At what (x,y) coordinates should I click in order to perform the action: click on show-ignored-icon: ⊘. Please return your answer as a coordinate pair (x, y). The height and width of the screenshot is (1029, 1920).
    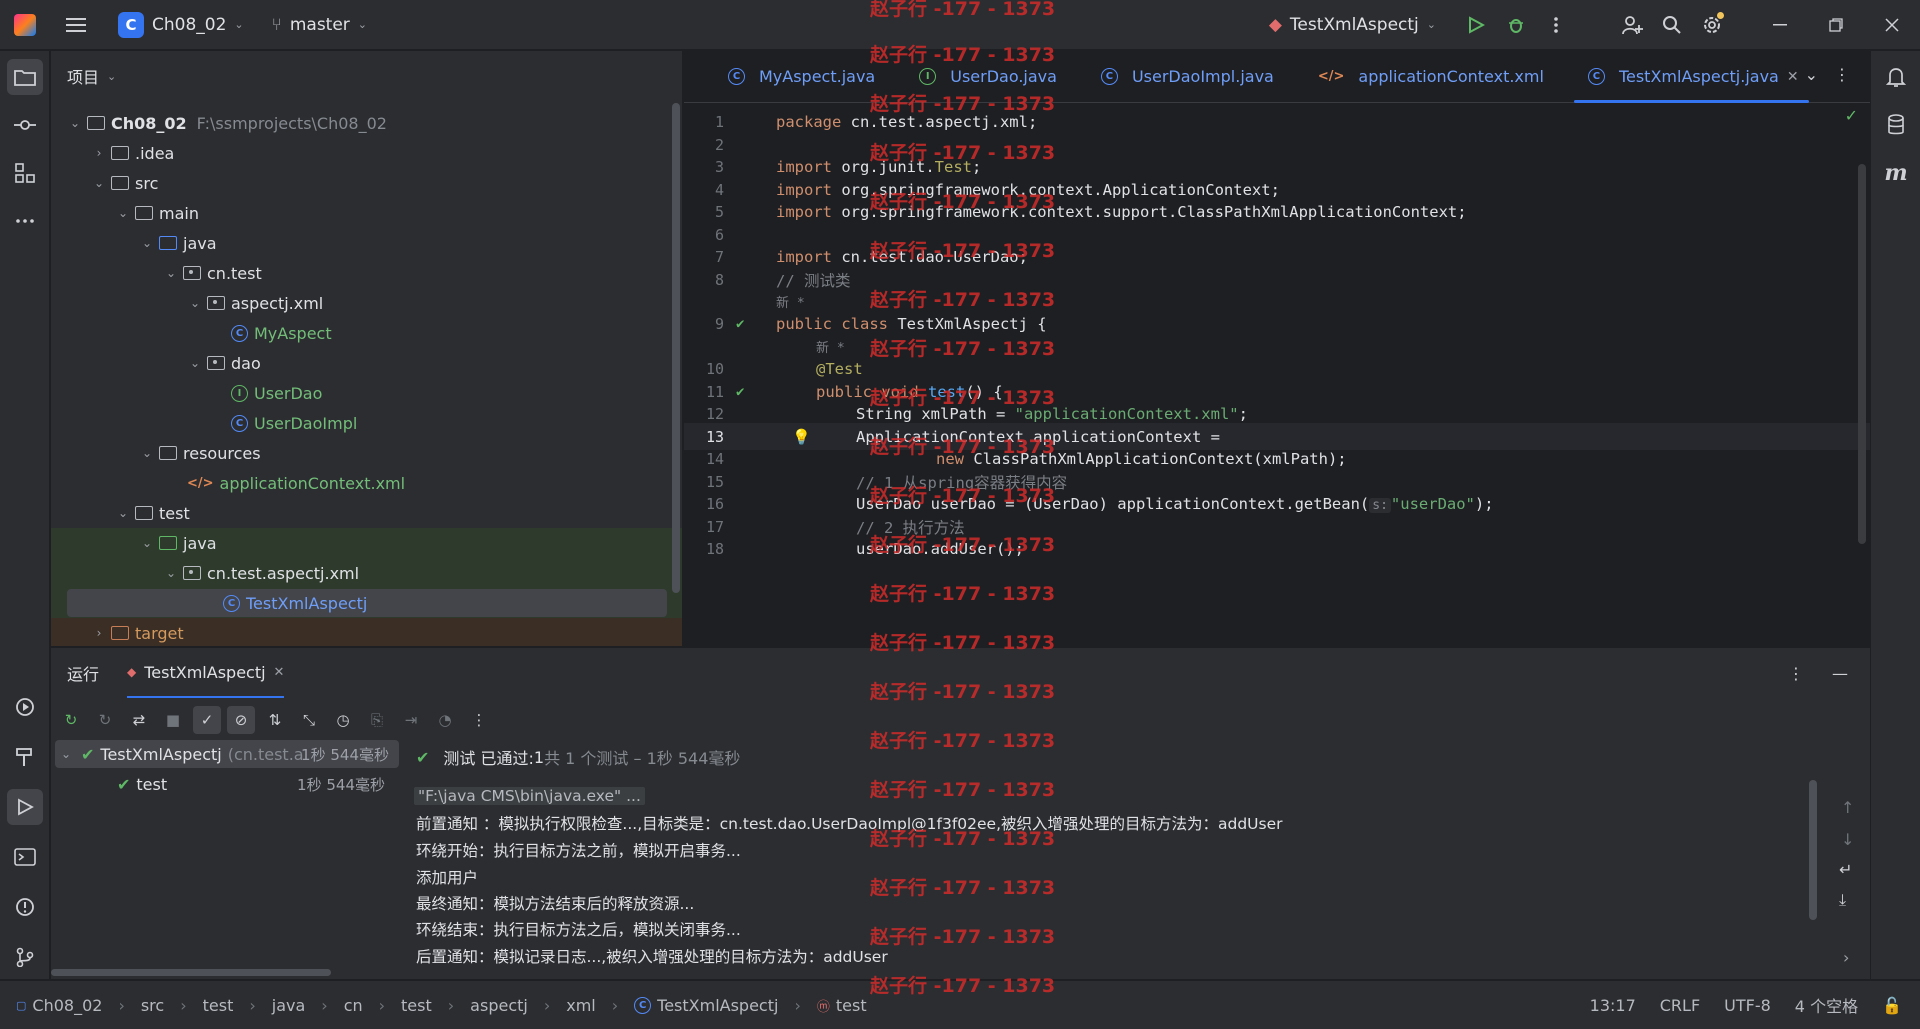
    Looking at the image, I should click on (241, 720).